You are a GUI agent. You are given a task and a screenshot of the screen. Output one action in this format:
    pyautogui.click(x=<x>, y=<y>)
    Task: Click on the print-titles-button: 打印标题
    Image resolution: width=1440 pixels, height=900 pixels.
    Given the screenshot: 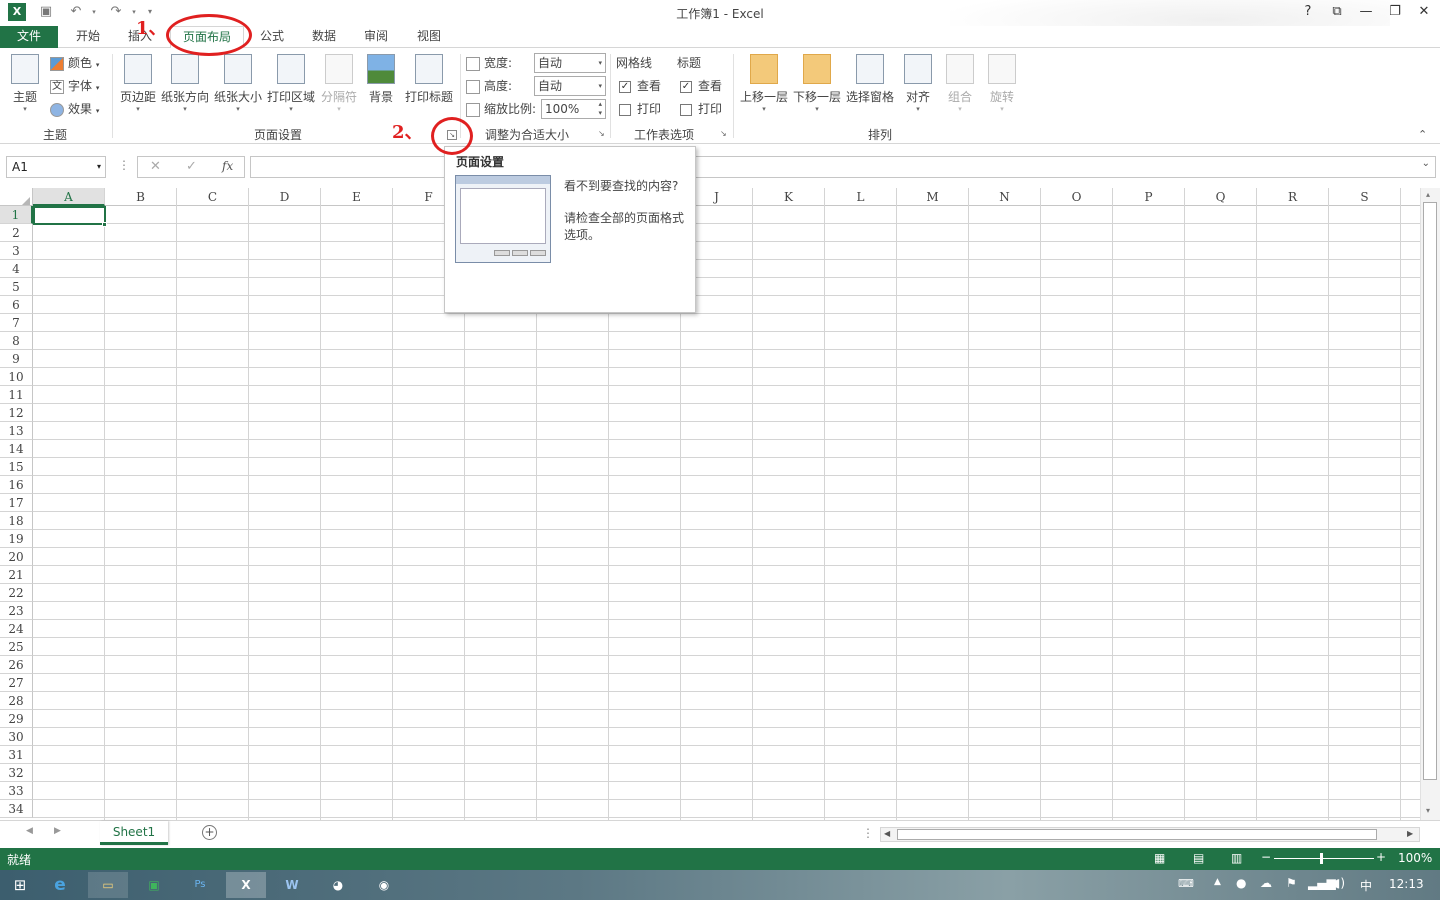 What is the action you would take?
    pyautogui.click(x=429, y=87)
    